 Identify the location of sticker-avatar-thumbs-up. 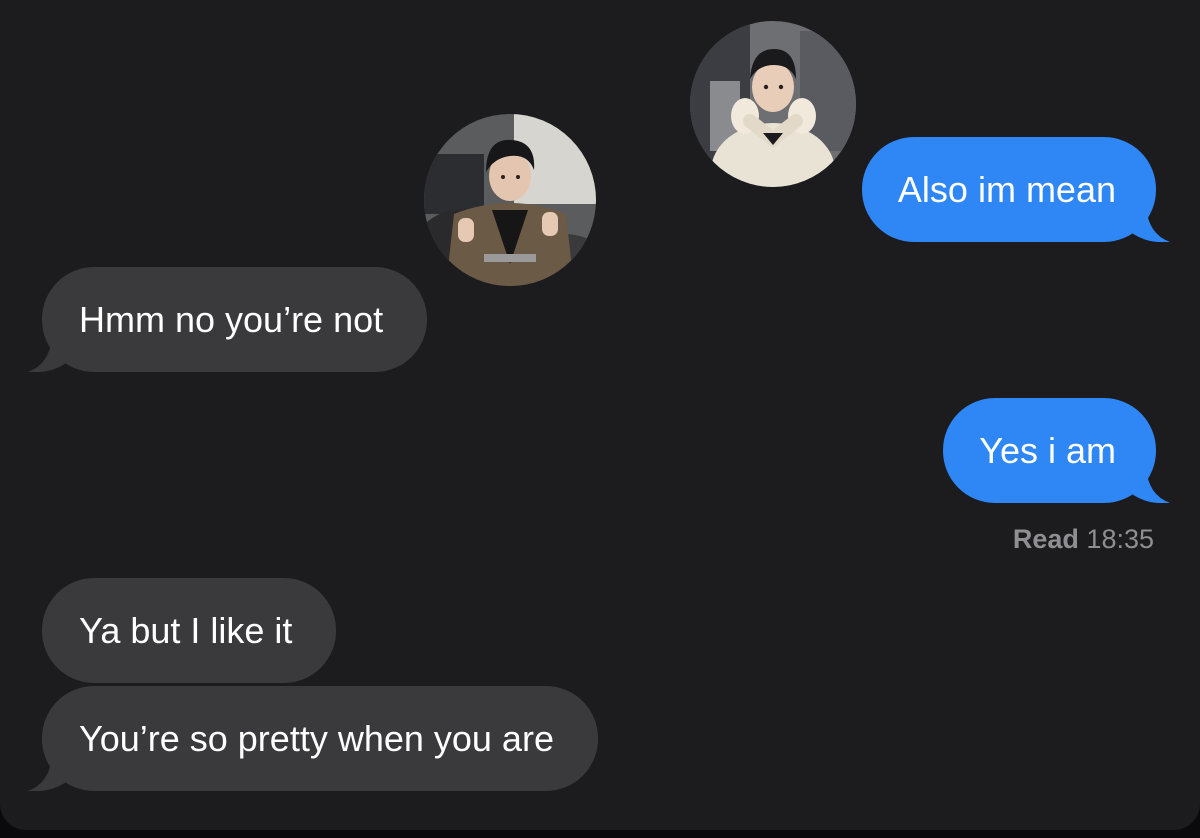
(510, 200).